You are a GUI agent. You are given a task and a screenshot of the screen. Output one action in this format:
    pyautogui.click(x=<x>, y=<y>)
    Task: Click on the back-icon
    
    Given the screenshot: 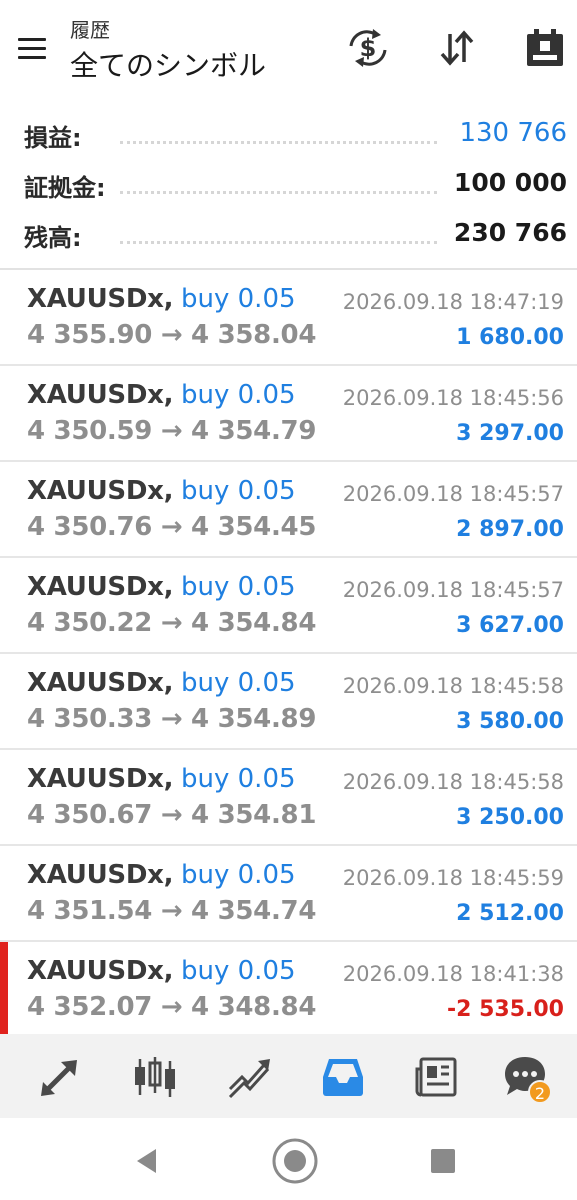 What is the action you would take?
    pyautogui.click(x=147, y=1161)
    